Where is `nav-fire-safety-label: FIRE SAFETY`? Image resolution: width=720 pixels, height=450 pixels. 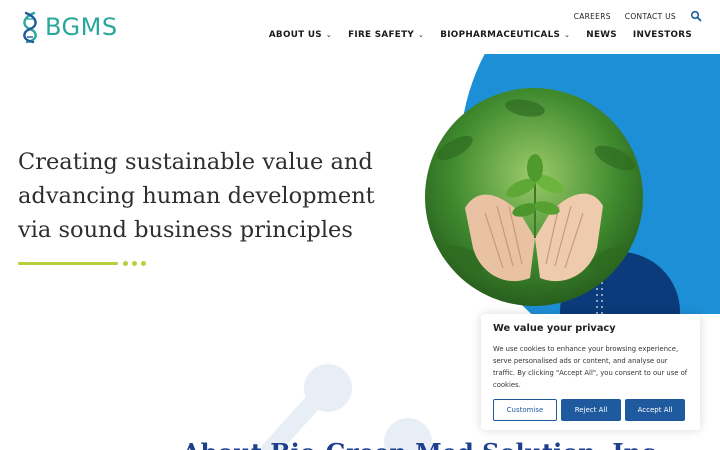
nav-fire-safety-label: FIRE SAFETY is located at coordinates (381, 35).